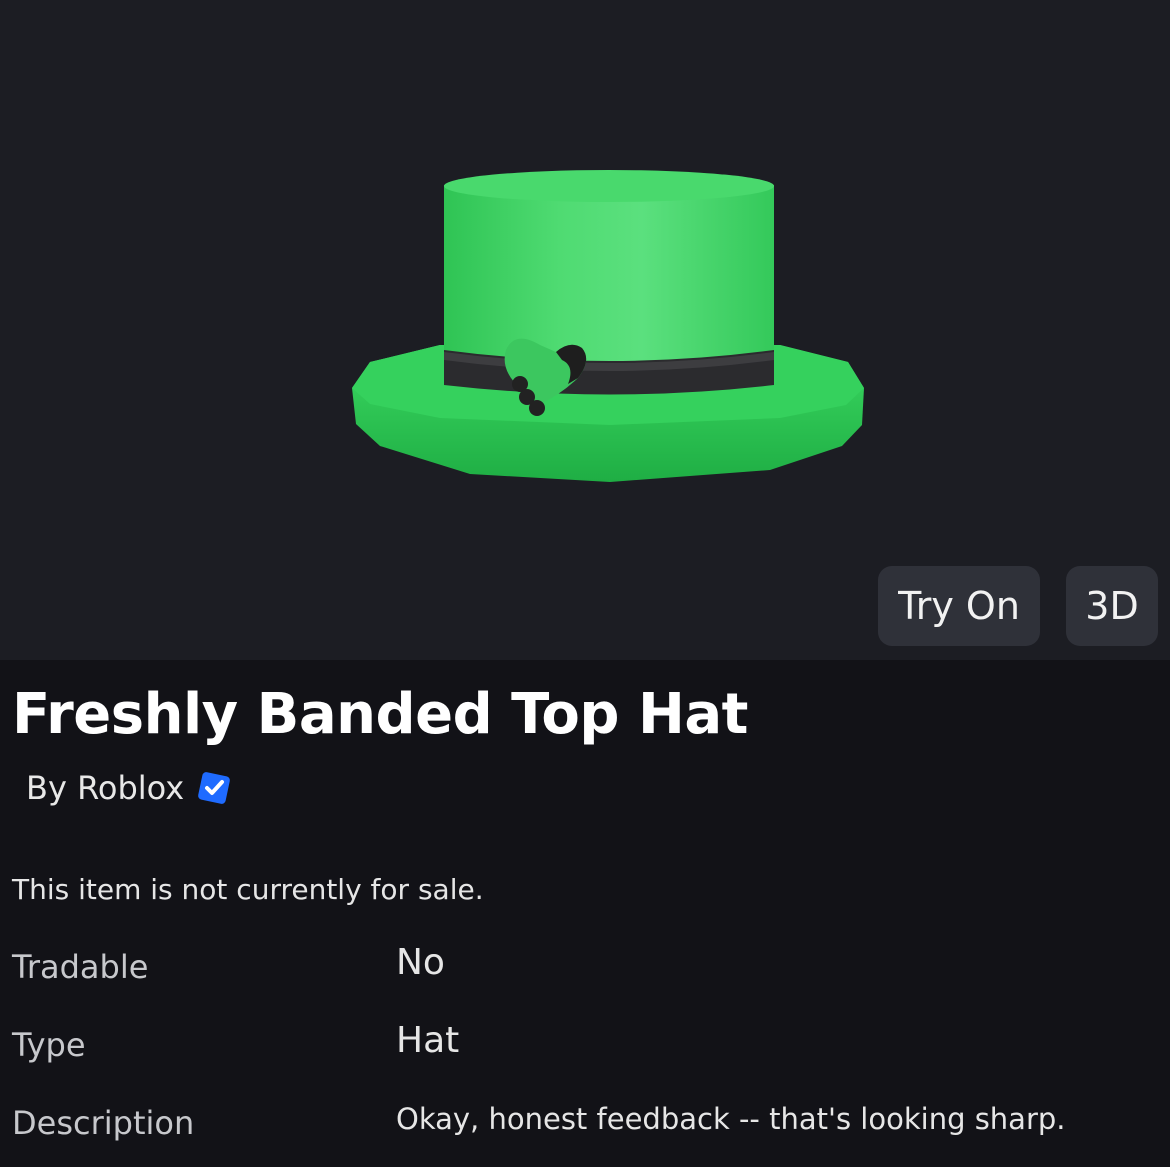 The height and width of the screenshot is (1167, 1170). Describe the element at coordinates (1112, 606) in the screenshot. I see `3d-view-button: 3D` at that location.